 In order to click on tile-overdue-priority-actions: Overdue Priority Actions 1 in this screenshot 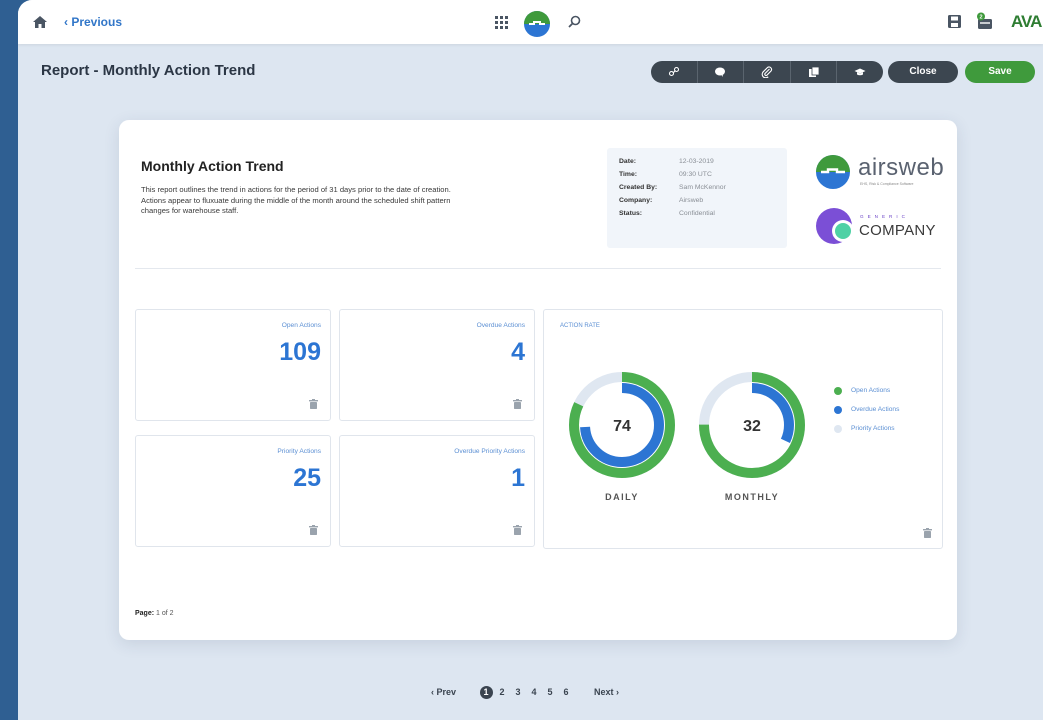, I will do `click(437, 491)`.